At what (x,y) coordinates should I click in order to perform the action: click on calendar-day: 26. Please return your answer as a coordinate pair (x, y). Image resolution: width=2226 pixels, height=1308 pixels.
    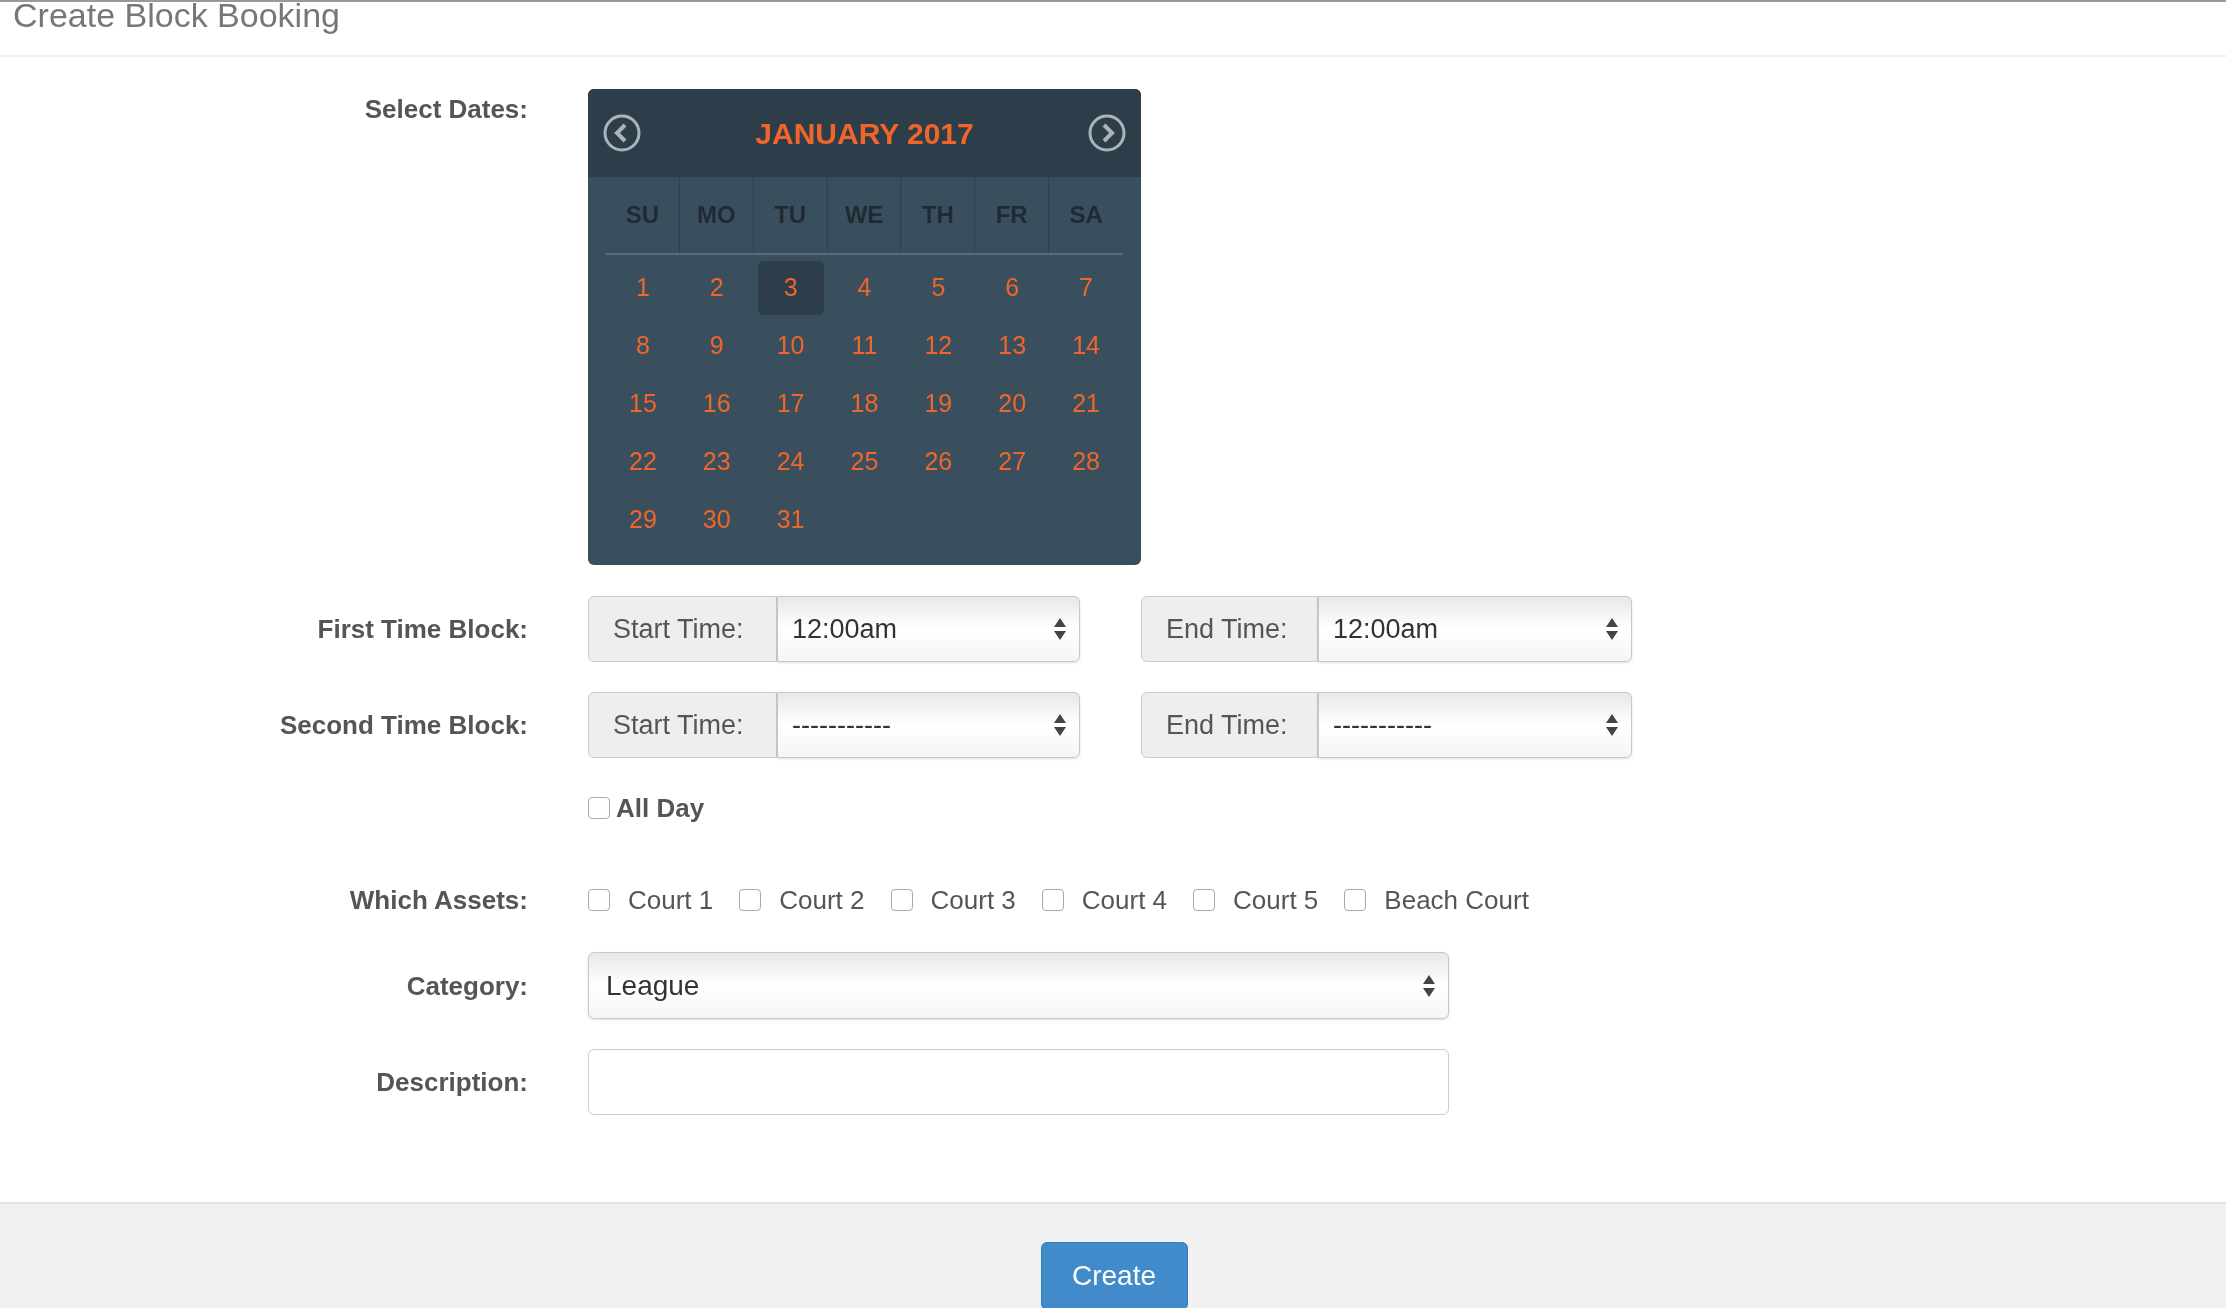
    Looking at the image, I should click on (938, 462).